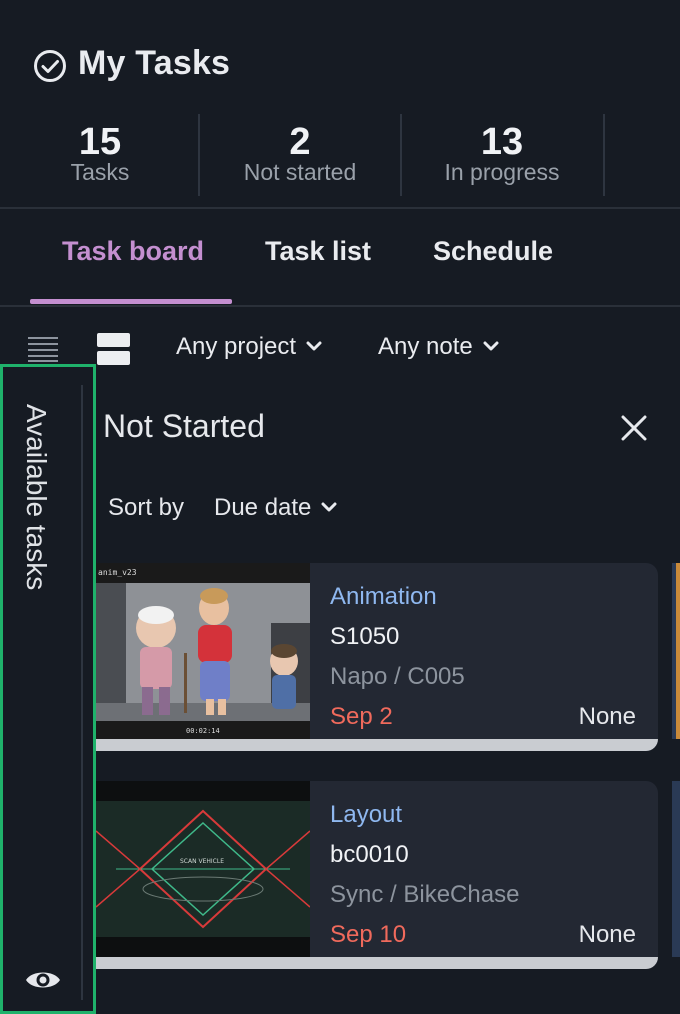 The width and height of the screenshot is (680, 1014). Describe the element at coordinates (113, 349) in the screenshot. I see `board-view-icon` at that location.